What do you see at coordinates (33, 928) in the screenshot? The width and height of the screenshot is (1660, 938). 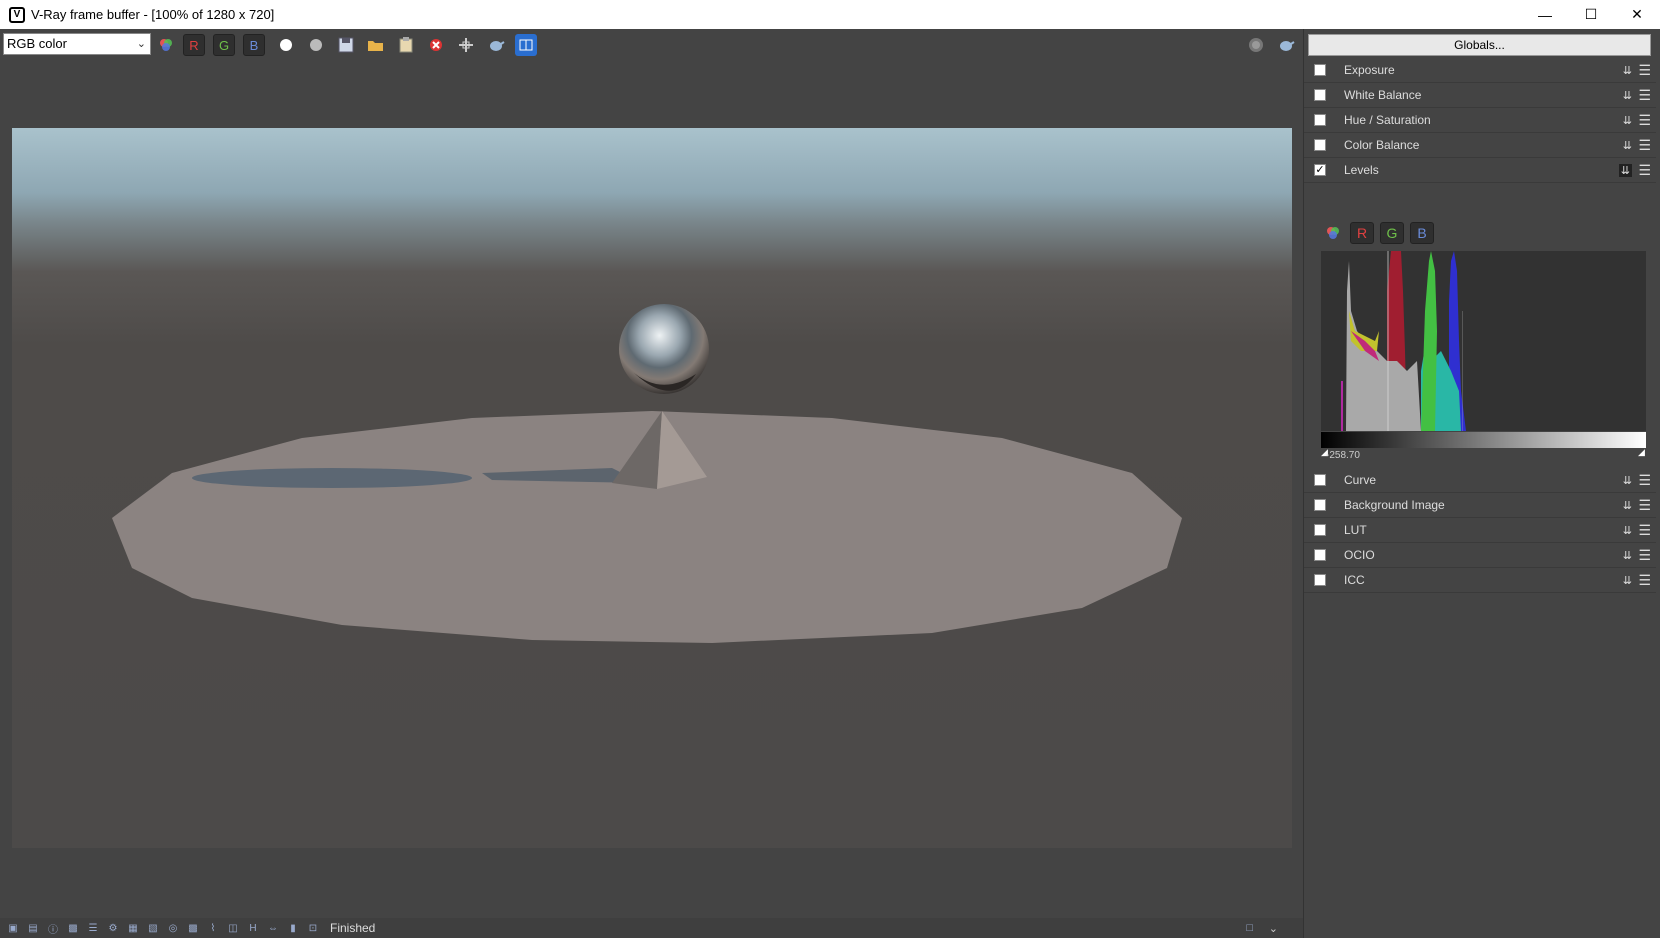 I see `log-icon: ▤` at bounding box center [33, 928].